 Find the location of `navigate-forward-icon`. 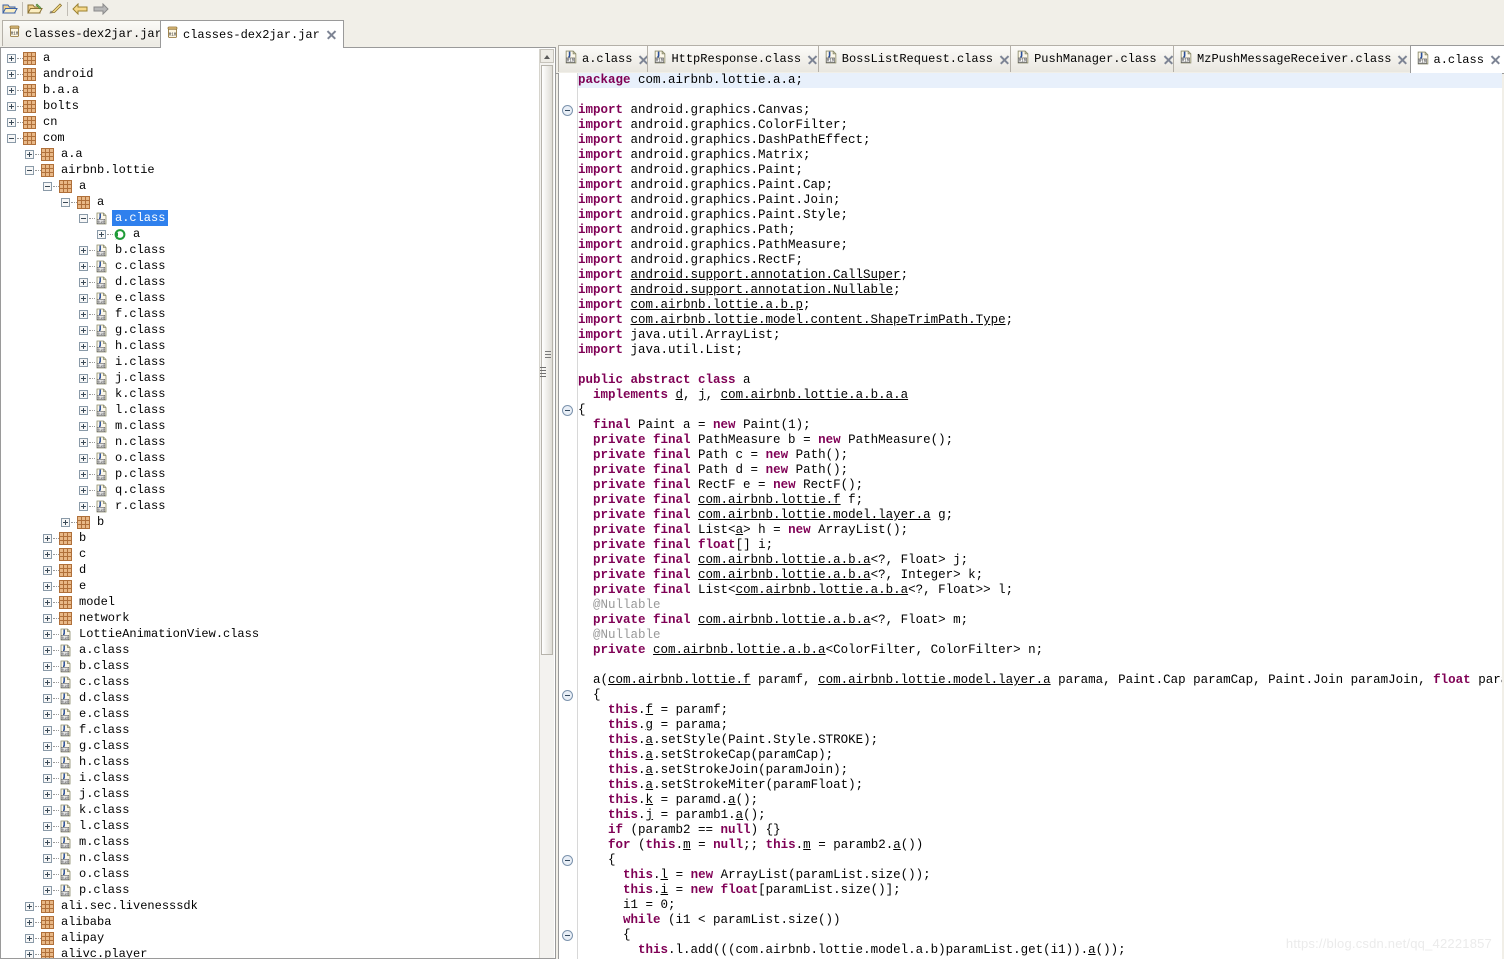

navigate-forward-icon is located at coordinates (100, 9).